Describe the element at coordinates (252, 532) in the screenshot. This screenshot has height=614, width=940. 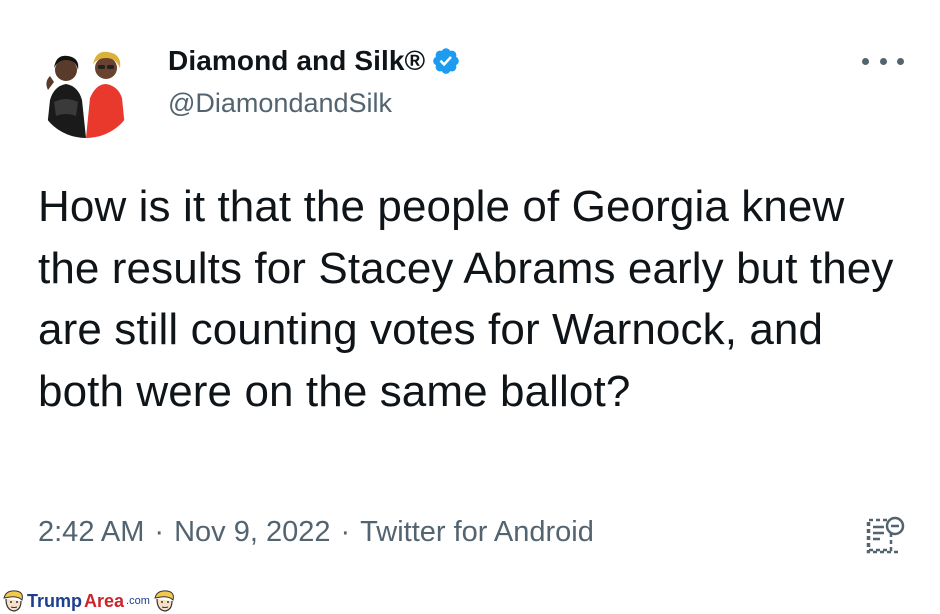
I see `tweet-date: Nov 9, 2022` at that location.